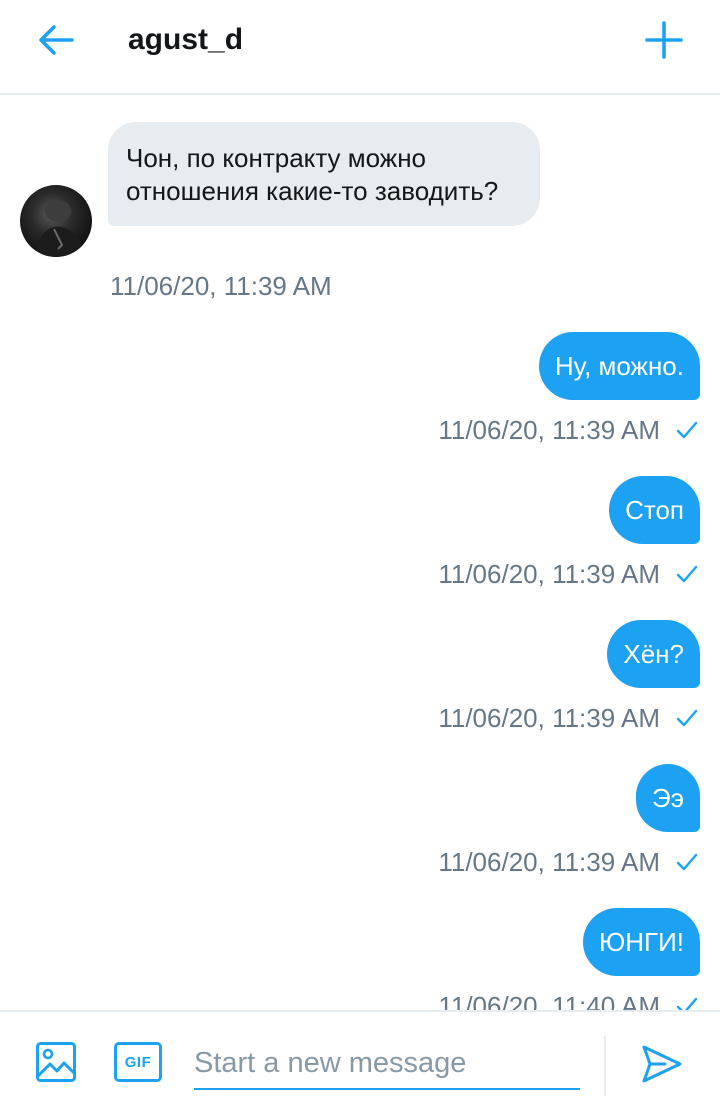 This screenshot has height=1106, width=720. Describe the element at coordinates (387, 1066) in the screenshot. I see `message-input` at that location.